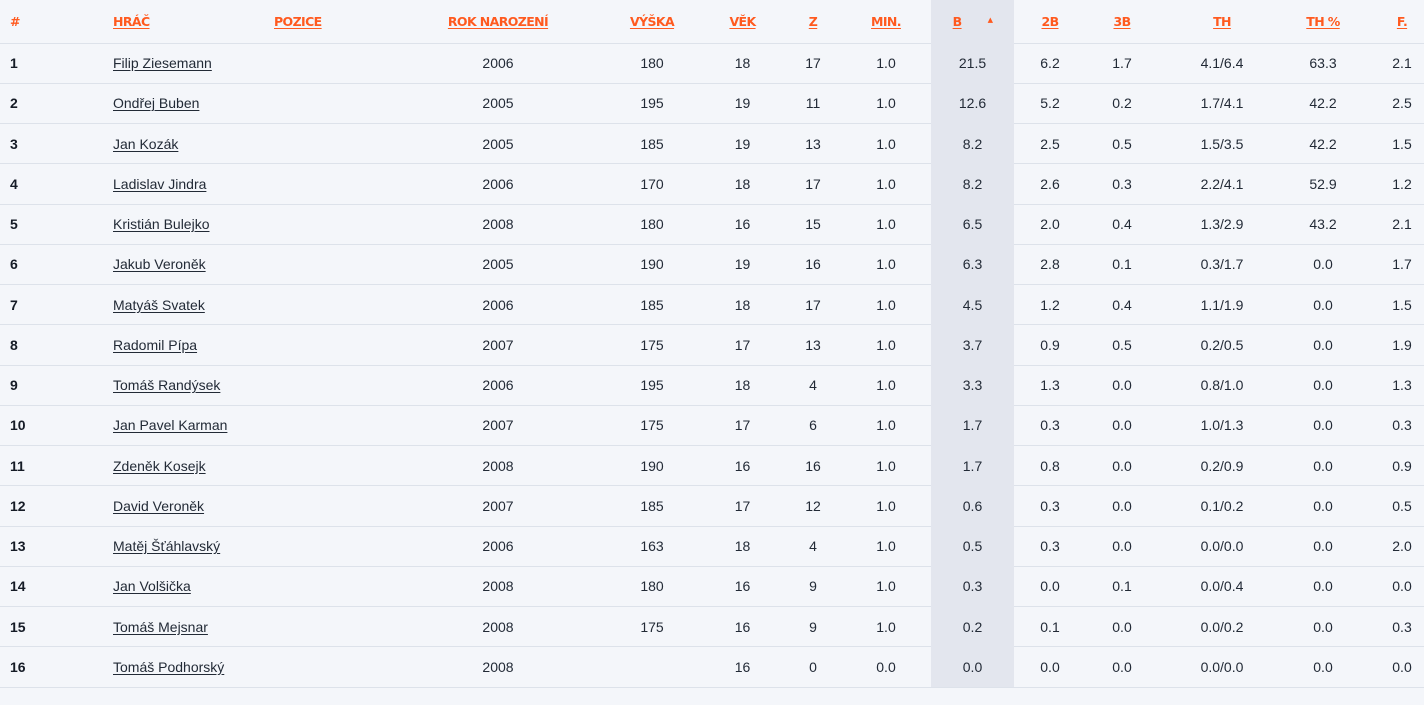  What do you see at coordinates (162, 63) in the screenshot?
I see `player-name-link: Filip Ziesemann` at bounding box center [162, 63].